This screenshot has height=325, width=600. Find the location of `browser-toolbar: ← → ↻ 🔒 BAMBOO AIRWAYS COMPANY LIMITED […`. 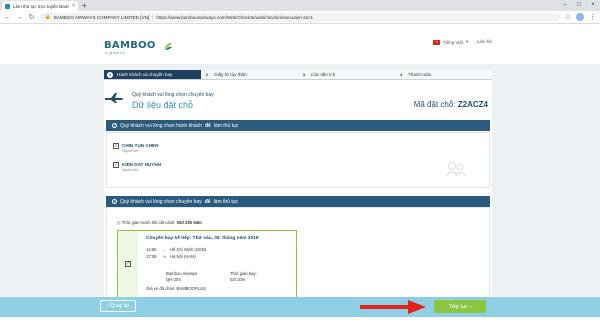

browser-toolbar: ← → ↻ 🔒 BAMBOO AIRWAYS COMPANY LIMITED [… is located at coordinates (300, 17).